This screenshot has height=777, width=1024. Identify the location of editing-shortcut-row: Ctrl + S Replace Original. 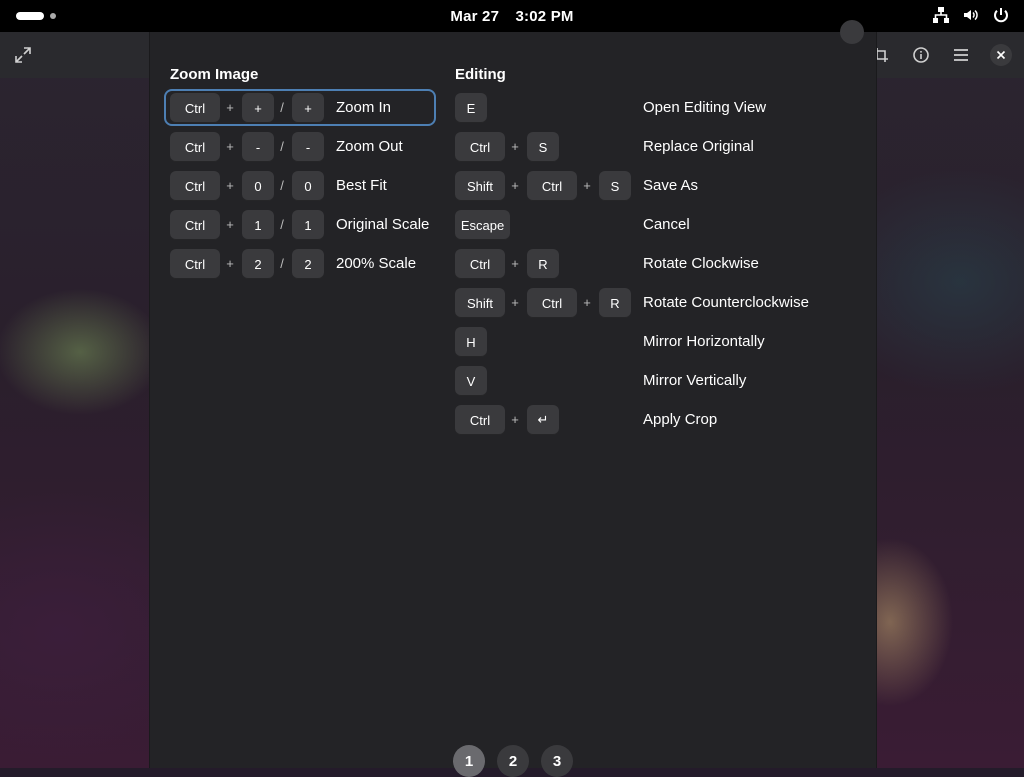
(655, 147).